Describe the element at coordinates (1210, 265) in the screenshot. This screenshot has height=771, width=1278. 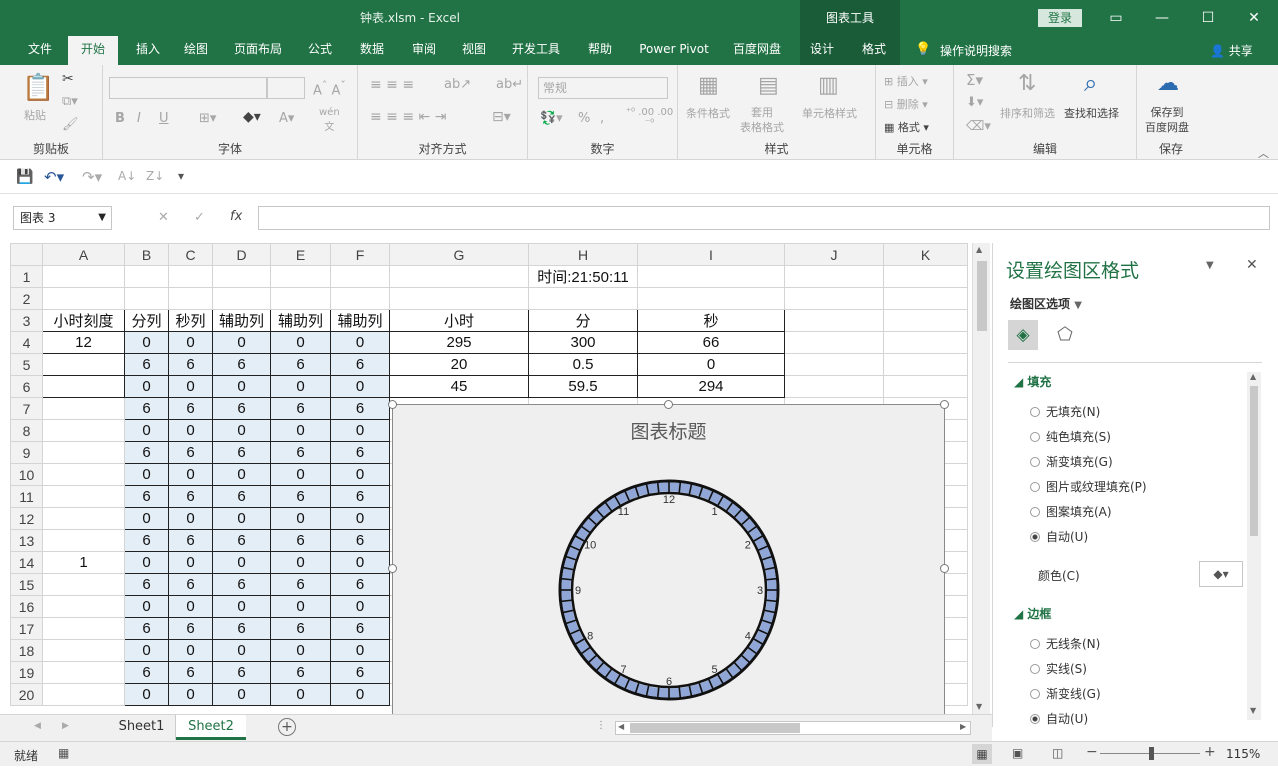
I see `pane-dropdown-icon: ▼` at that location.